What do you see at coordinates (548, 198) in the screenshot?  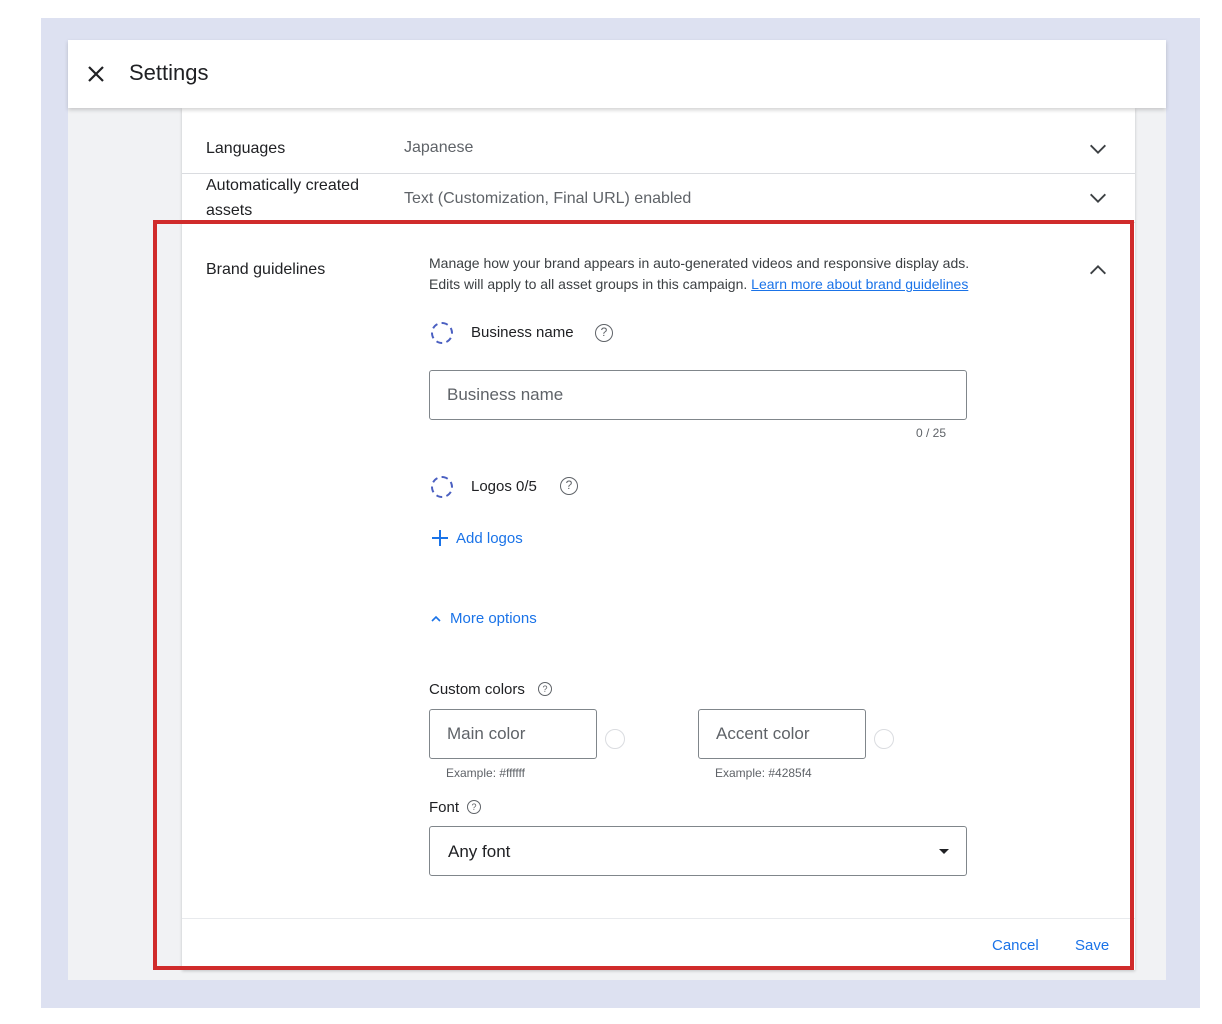 I see `auto-assets-value: Text (Customization, Final URL) enabled` at bounding box center [548, 198].